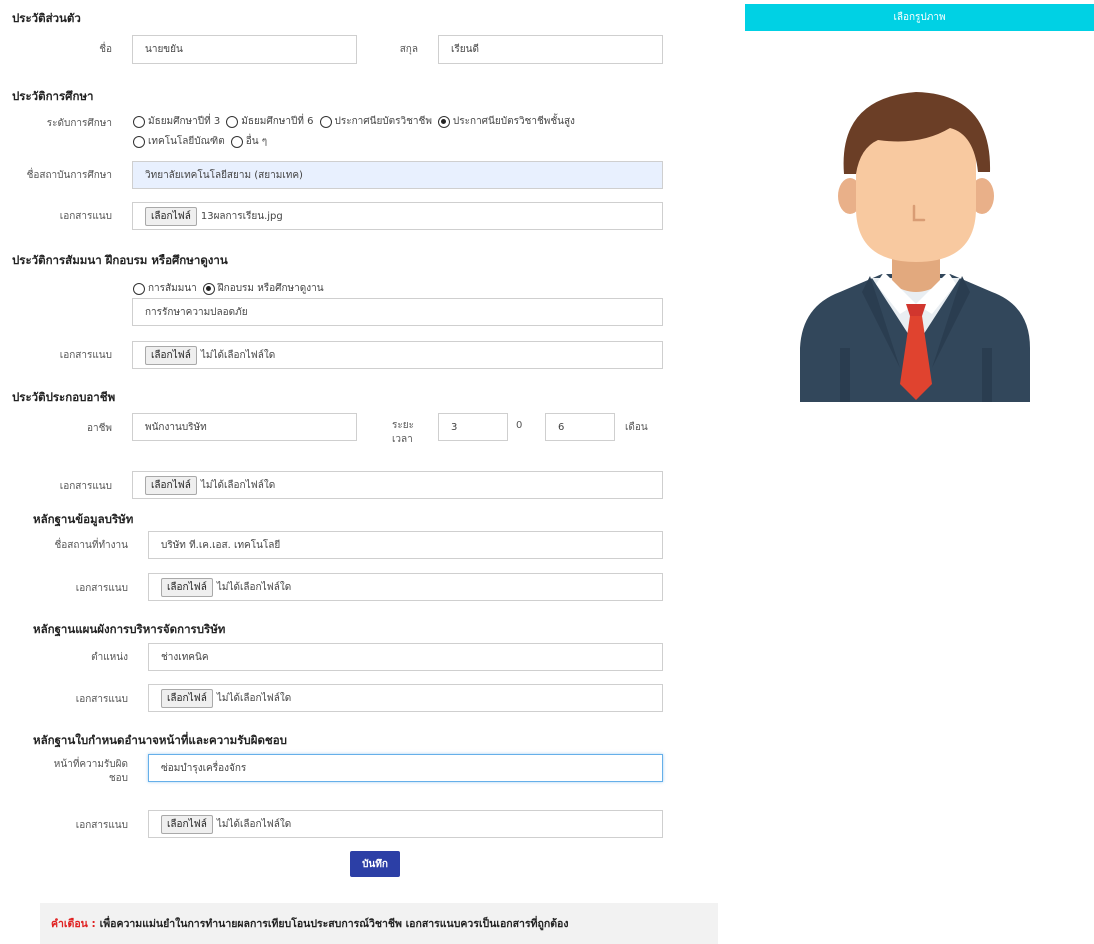 Image resolution: width=1094 pixels, height=944 pixels. Describe the element at coordinates (513, 121) in the screenshot. I see `radio-label: ประกาศนียบัตรวิชาชีพชั้นสูง` at that location.